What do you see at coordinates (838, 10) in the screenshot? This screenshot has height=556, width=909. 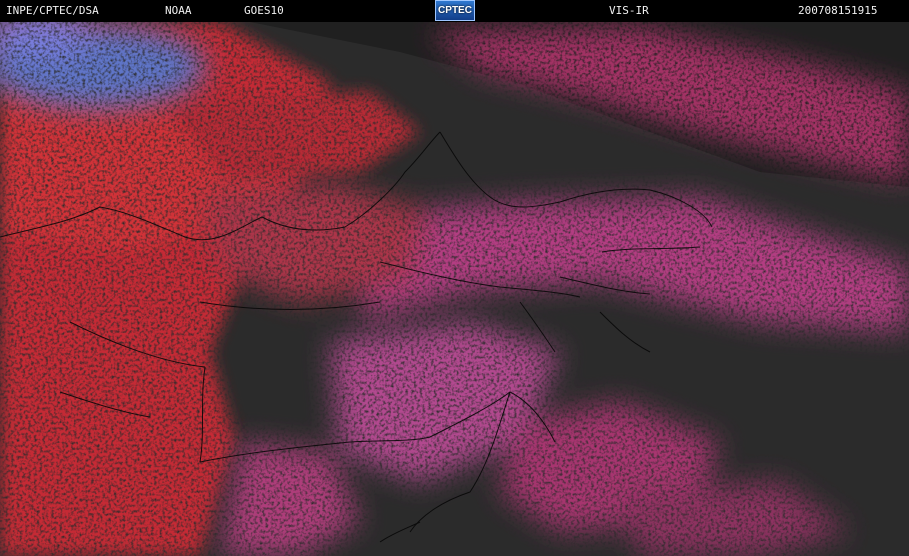 I see `timestamp-label: 200708151915` at bounding box center [838, 10].